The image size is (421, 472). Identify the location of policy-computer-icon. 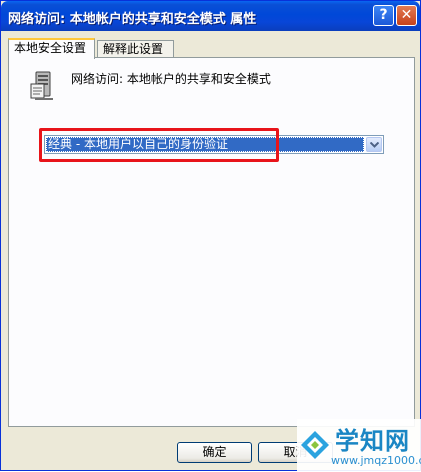
(43, 86).